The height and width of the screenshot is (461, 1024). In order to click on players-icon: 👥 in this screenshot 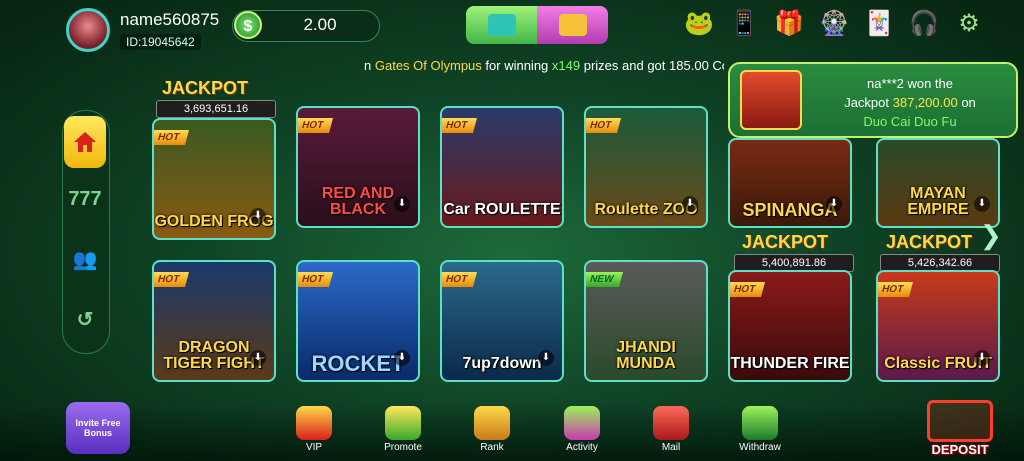, I will do `click(85, 259)`.